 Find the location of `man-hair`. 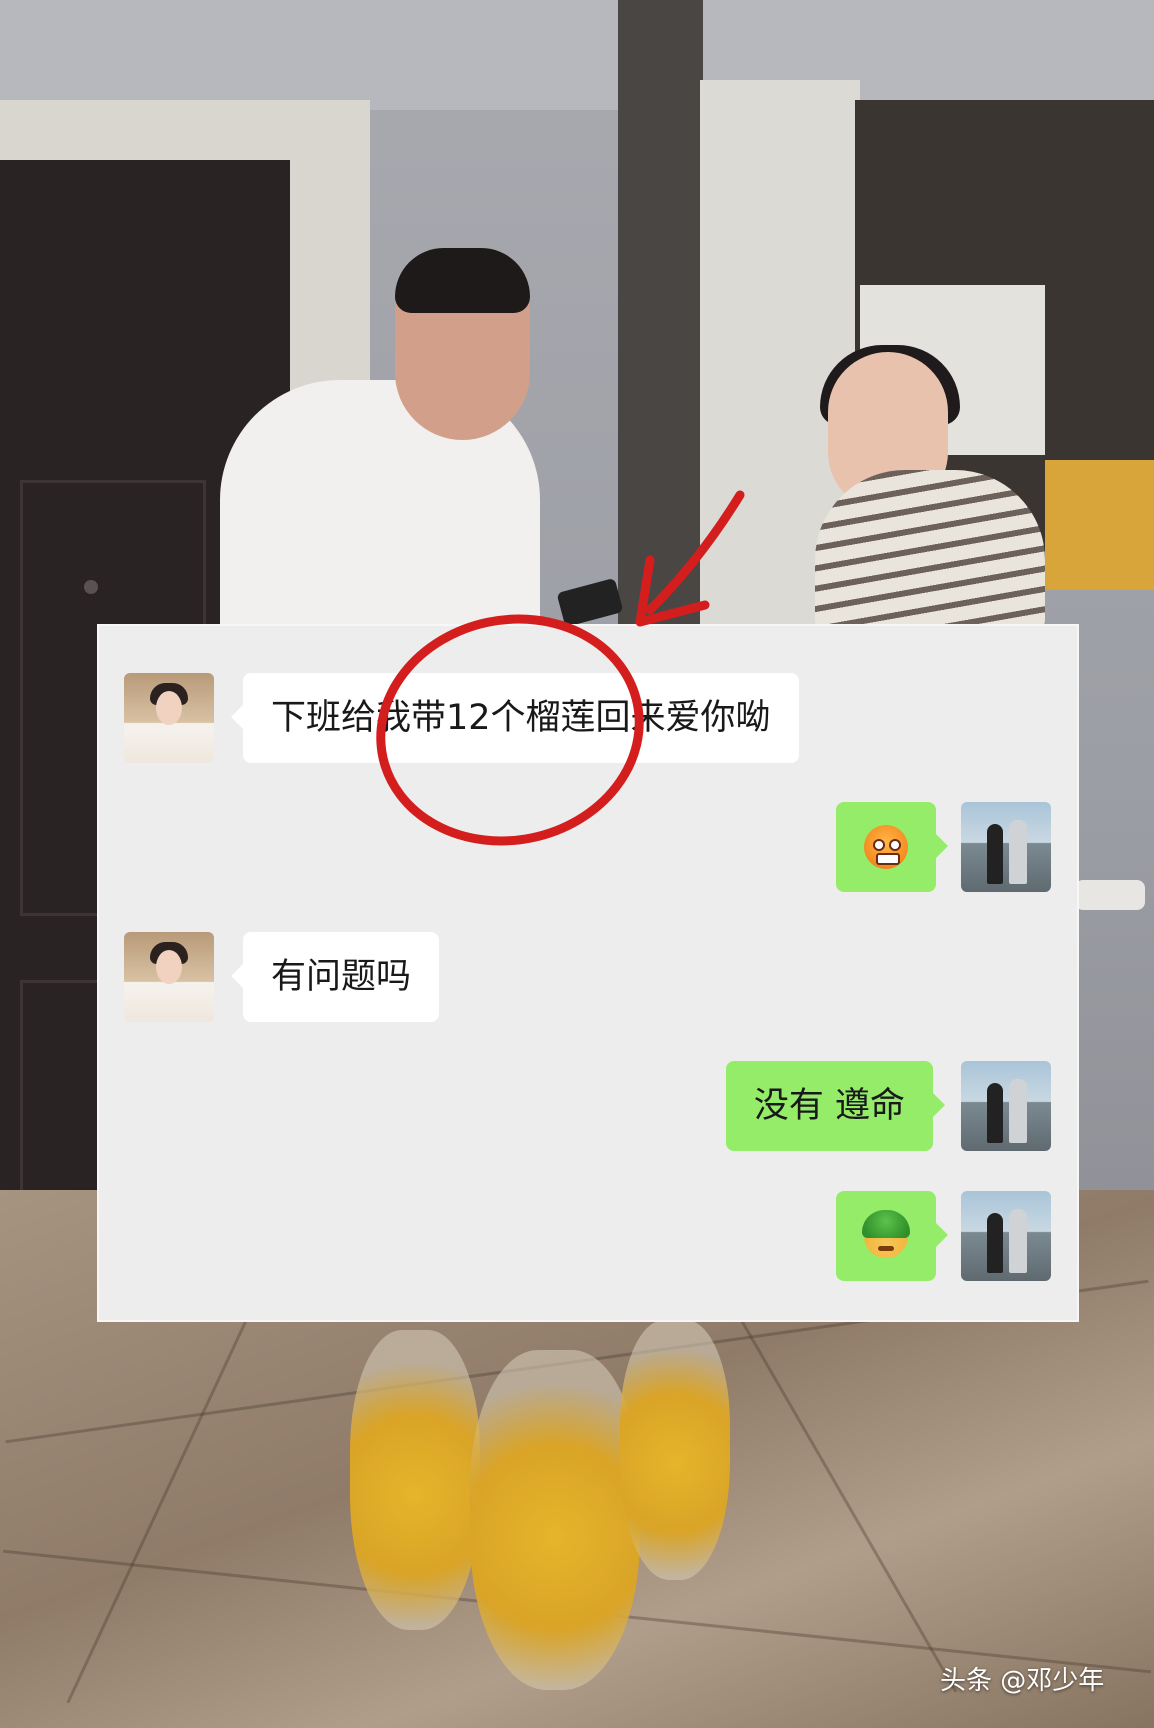

man-hair is located at coordinates (462, 280).